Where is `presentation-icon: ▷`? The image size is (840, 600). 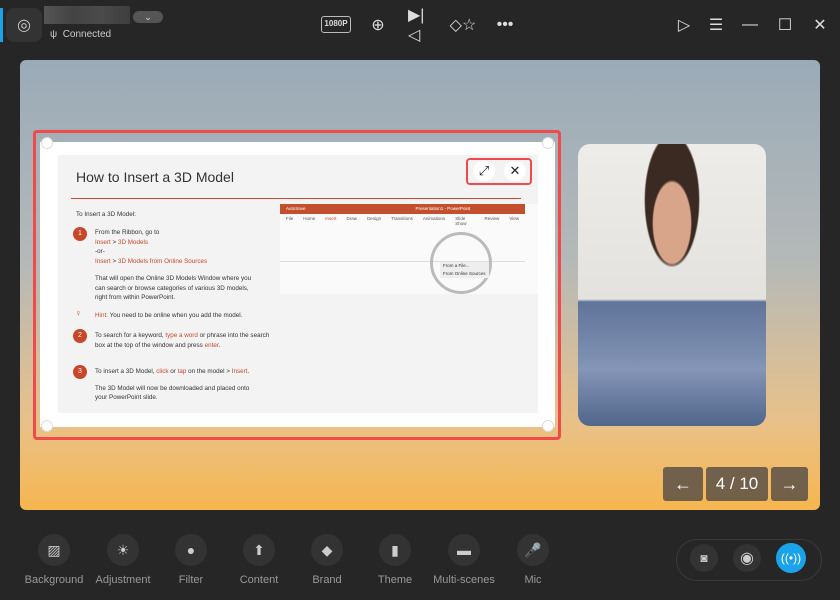
presentation-icon: ▷ is located at coordinates (684, 25).